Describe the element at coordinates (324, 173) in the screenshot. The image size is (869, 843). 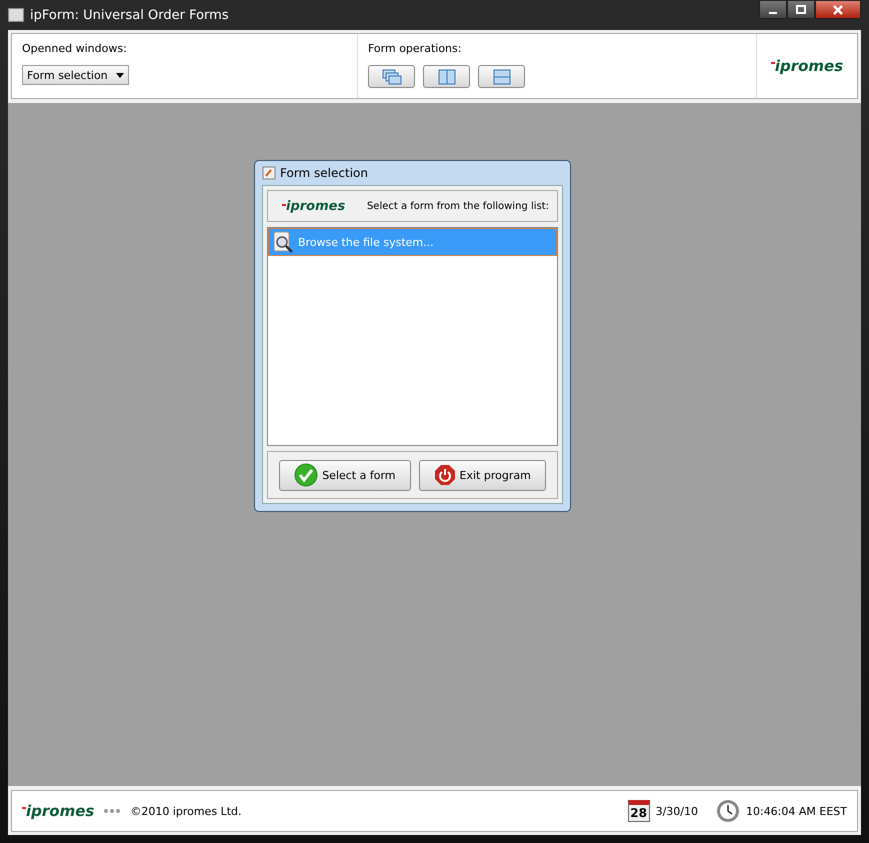
I see `dialog-title: Form selection` at that location.